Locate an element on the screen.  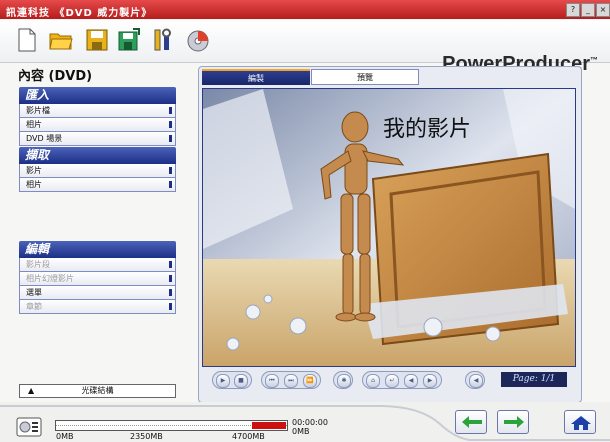
return-icon: ↵ is located at coordinates (392, 381).